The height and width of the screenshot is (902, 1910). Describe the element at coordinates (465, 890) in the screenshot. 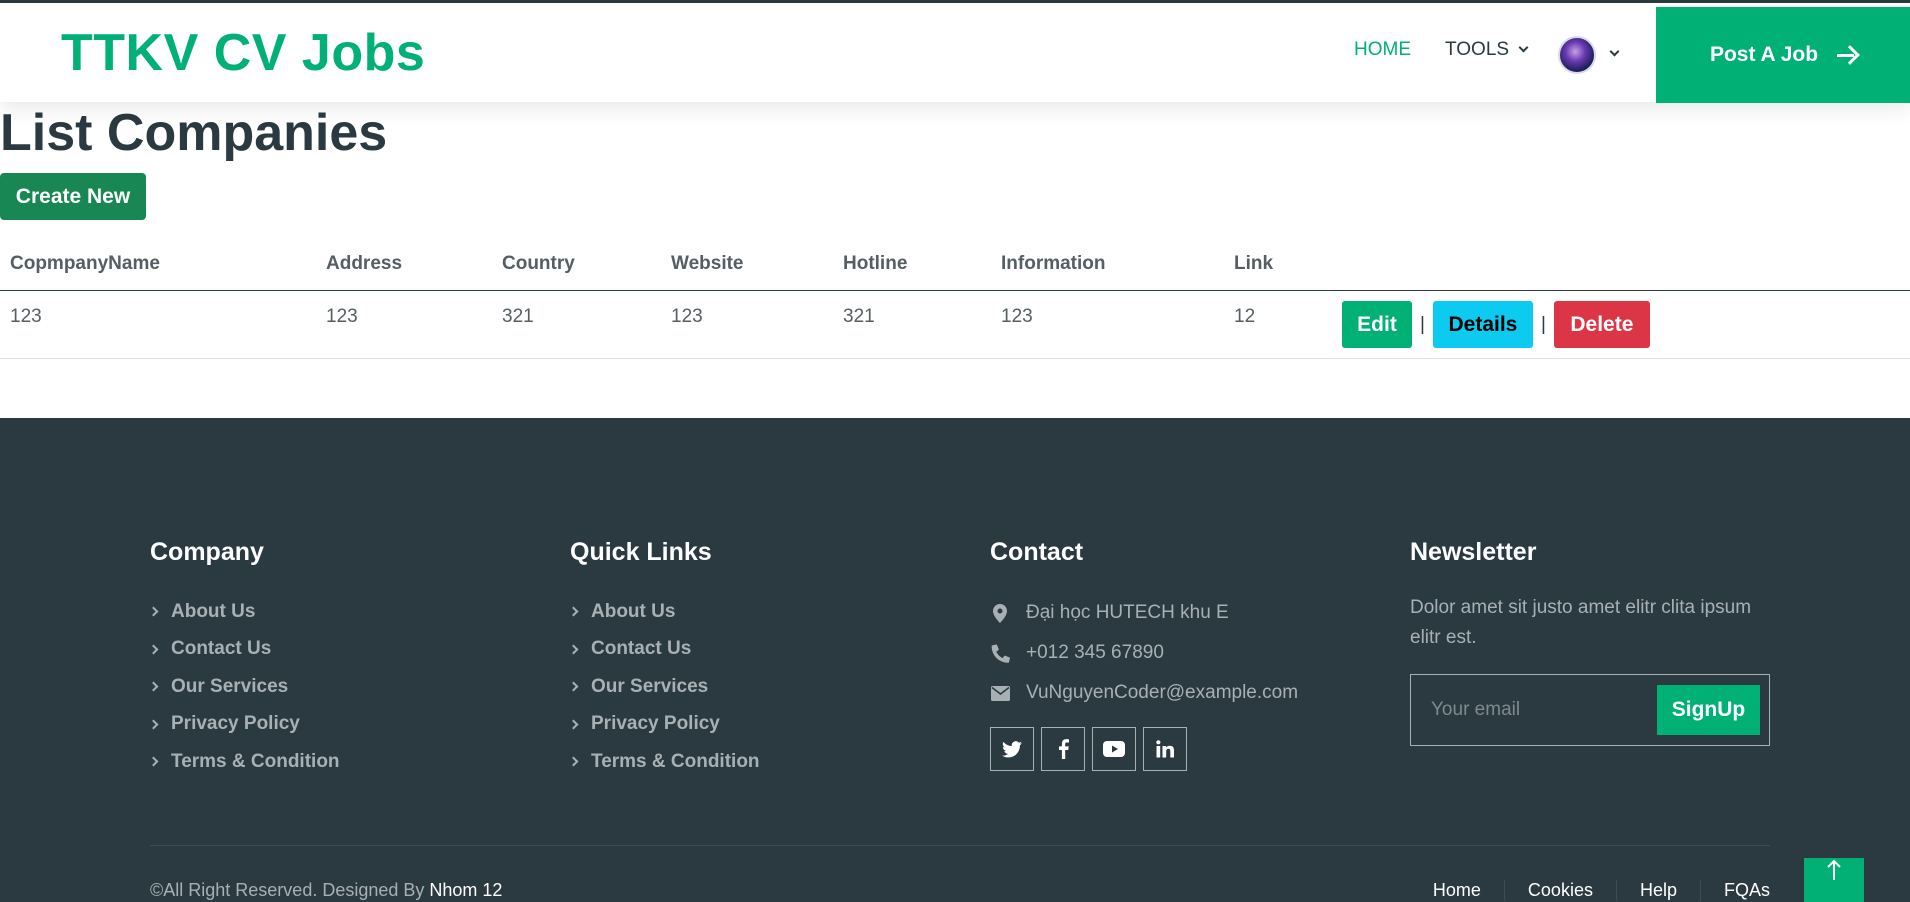

I see `designer-link: Nhom 12` at that location.